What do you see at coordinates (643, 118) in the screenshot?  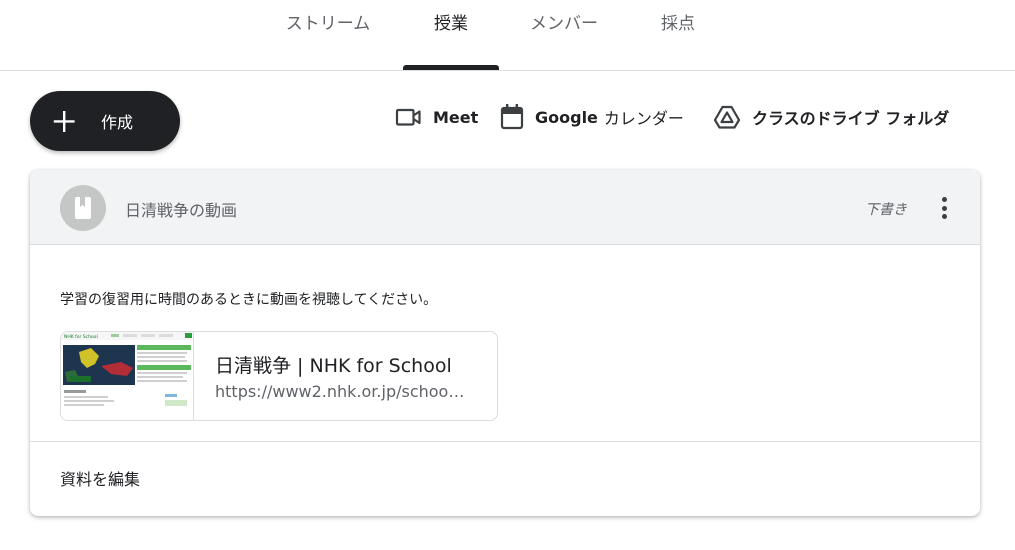 I see `calendar-label-rest: カレンダー` at bounding box center [643, 118].